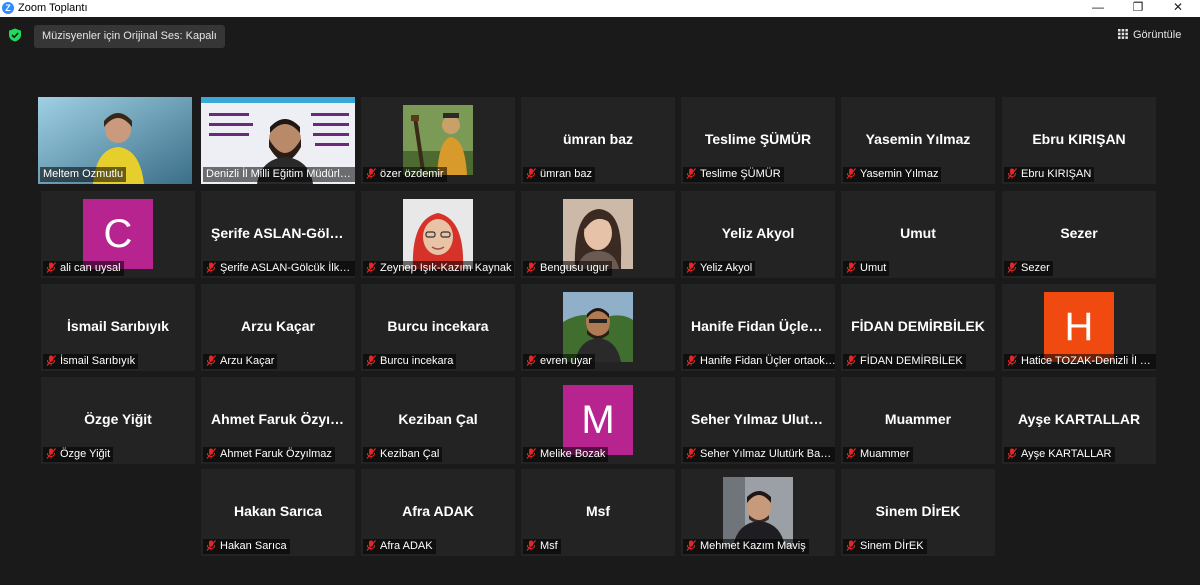 Image resolution: width=1200 pixels, height=585 pixels. I want to click on participant-tile: Mehmet Kazım Maviş, so click(758, 512).